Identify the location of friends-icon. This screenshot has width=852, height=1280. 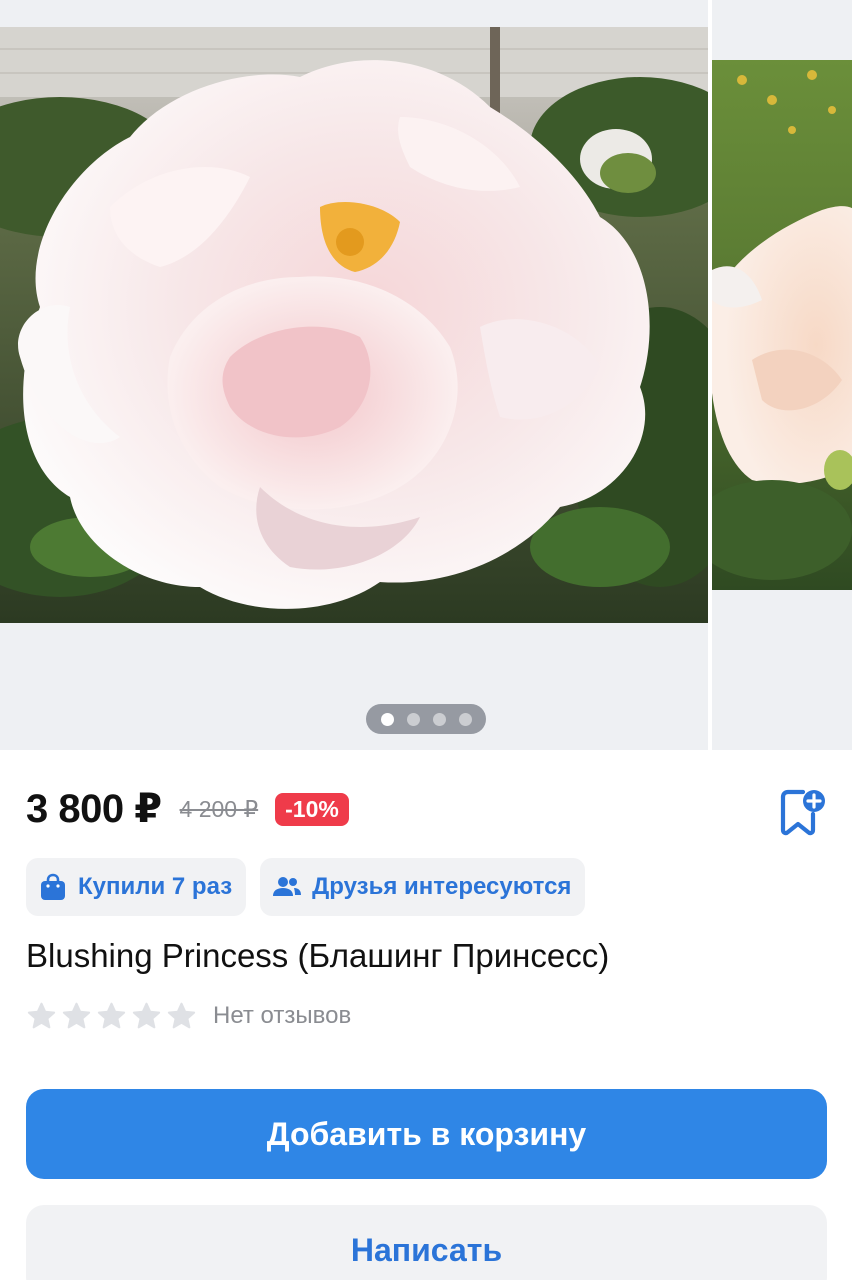
(287, 887).